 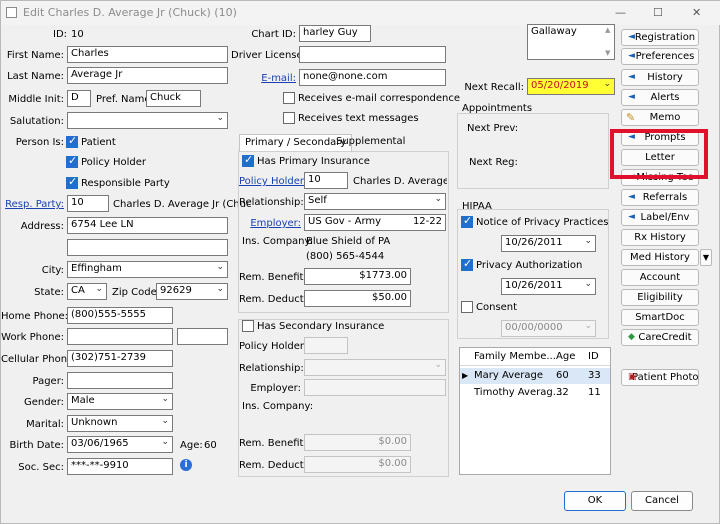 What do you see at coordinates (32, 204) in the screenshot?
I see `resp-party-link: Resp. Party:` at bounding box center [32, 204].